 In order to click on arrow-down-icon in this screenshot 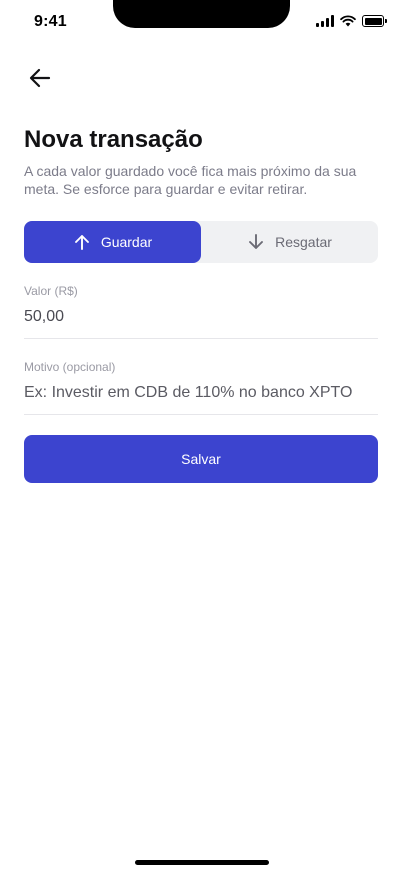, I will do `click(256, 241)`.